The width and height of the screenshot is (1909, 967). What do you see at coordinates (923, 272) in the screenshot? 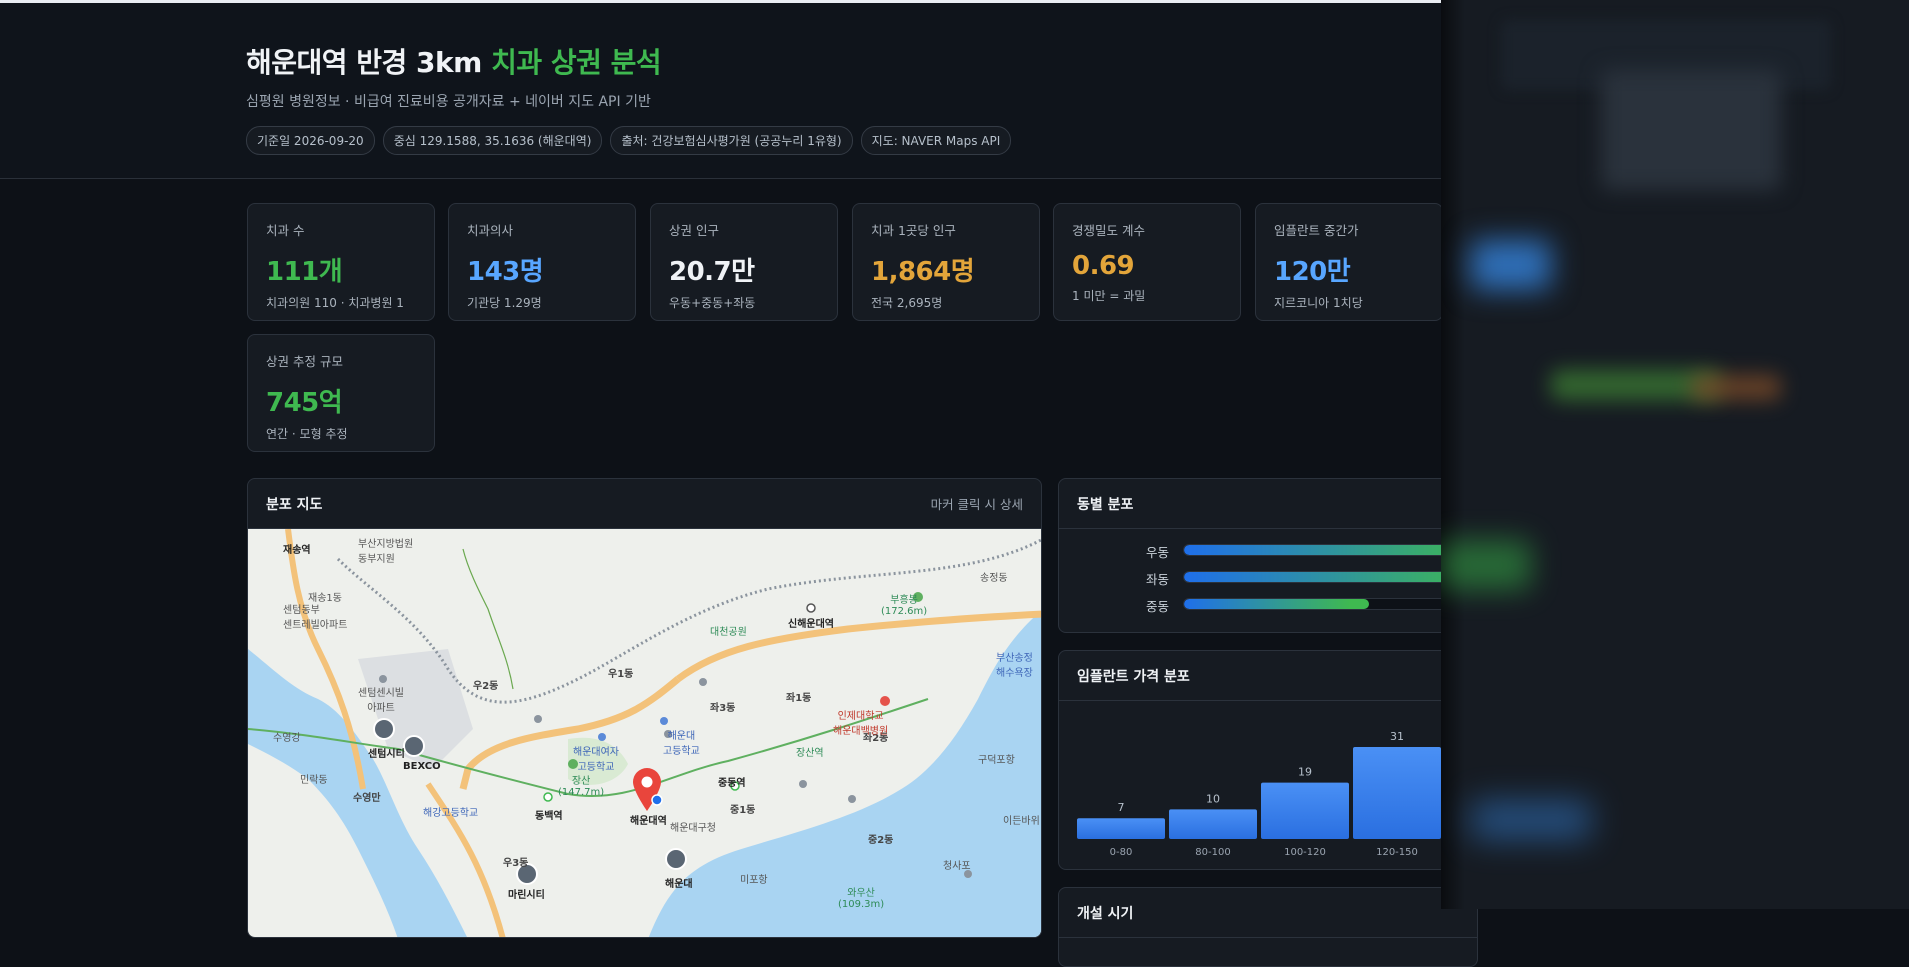
I see `kpi-value: 1,864명` at bounding box center [923, 272].